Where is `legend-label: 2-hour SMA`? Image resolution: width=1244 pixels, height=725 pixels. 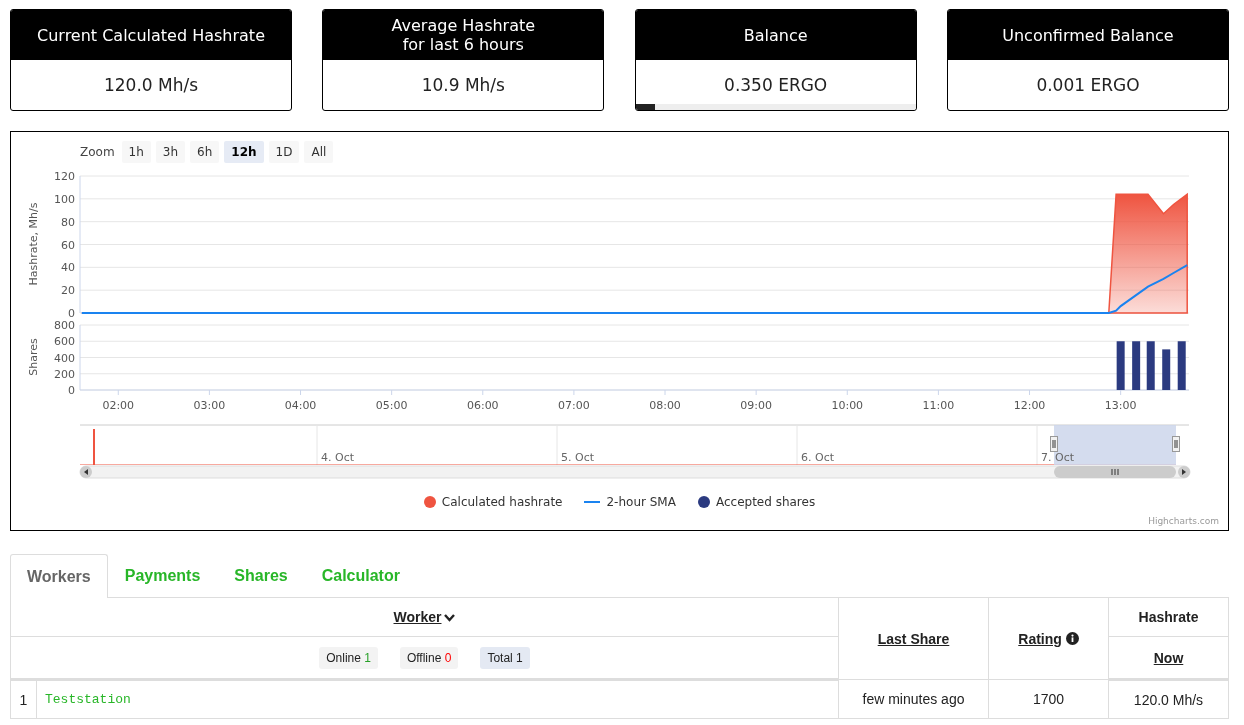 legend-label: 2-hour SMA is located at coordinates (641, 502).